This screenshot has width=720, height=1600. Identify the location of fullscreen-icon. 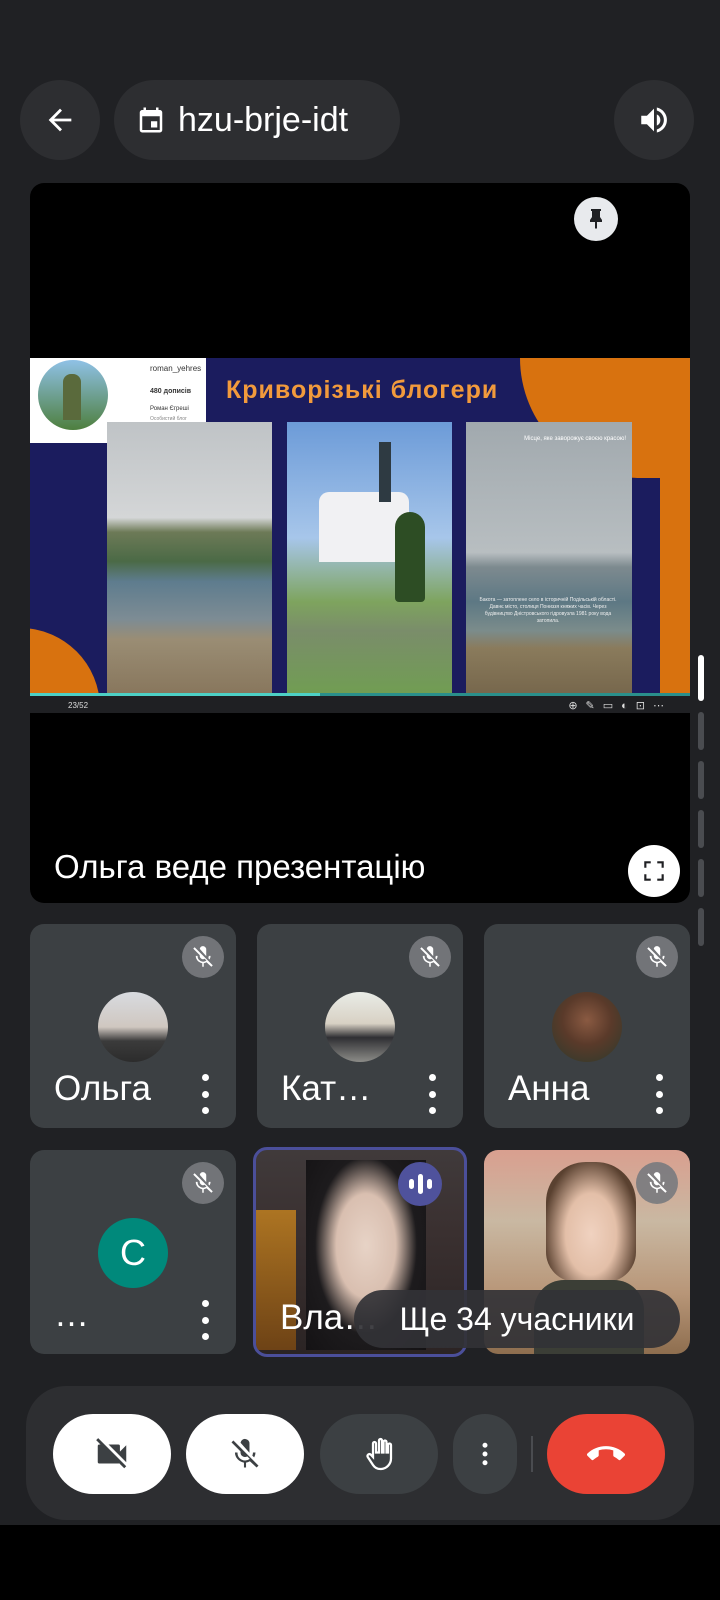
(654, 871).